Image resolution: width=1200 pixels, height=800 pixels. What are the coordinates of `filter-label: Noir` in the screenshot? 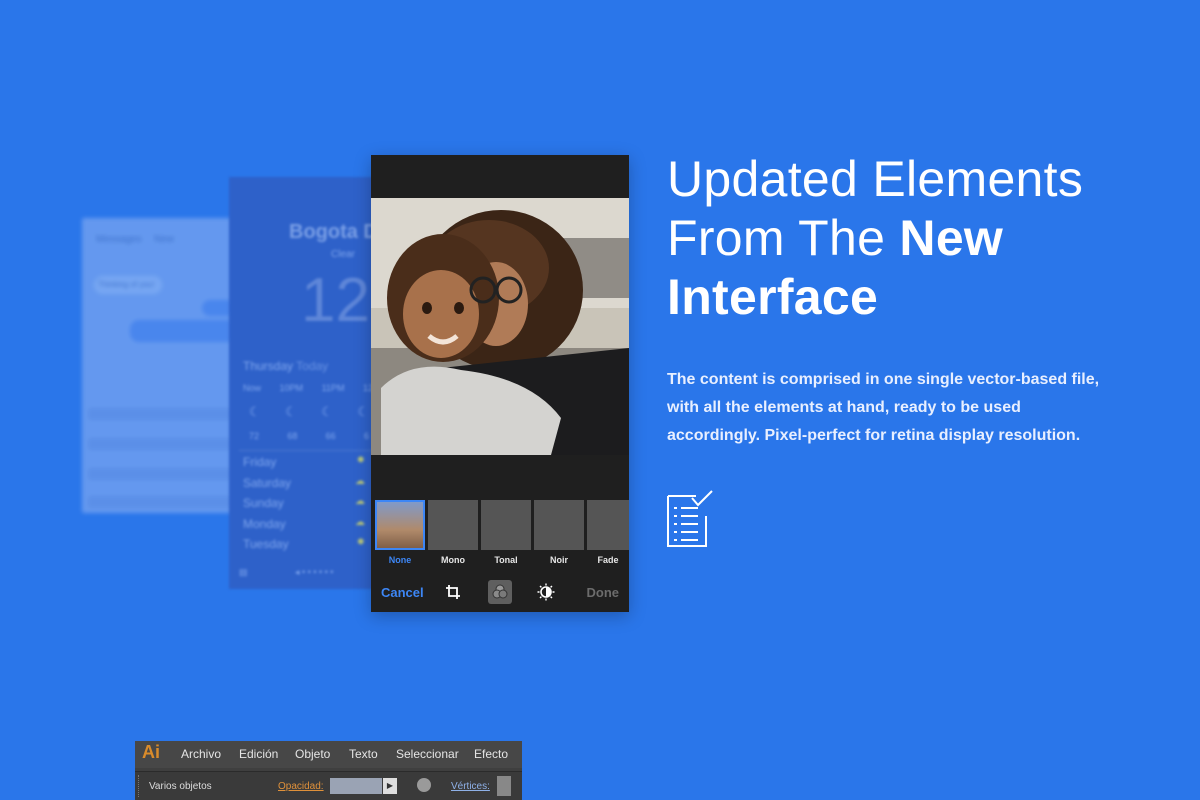 It's located at (559, 560).